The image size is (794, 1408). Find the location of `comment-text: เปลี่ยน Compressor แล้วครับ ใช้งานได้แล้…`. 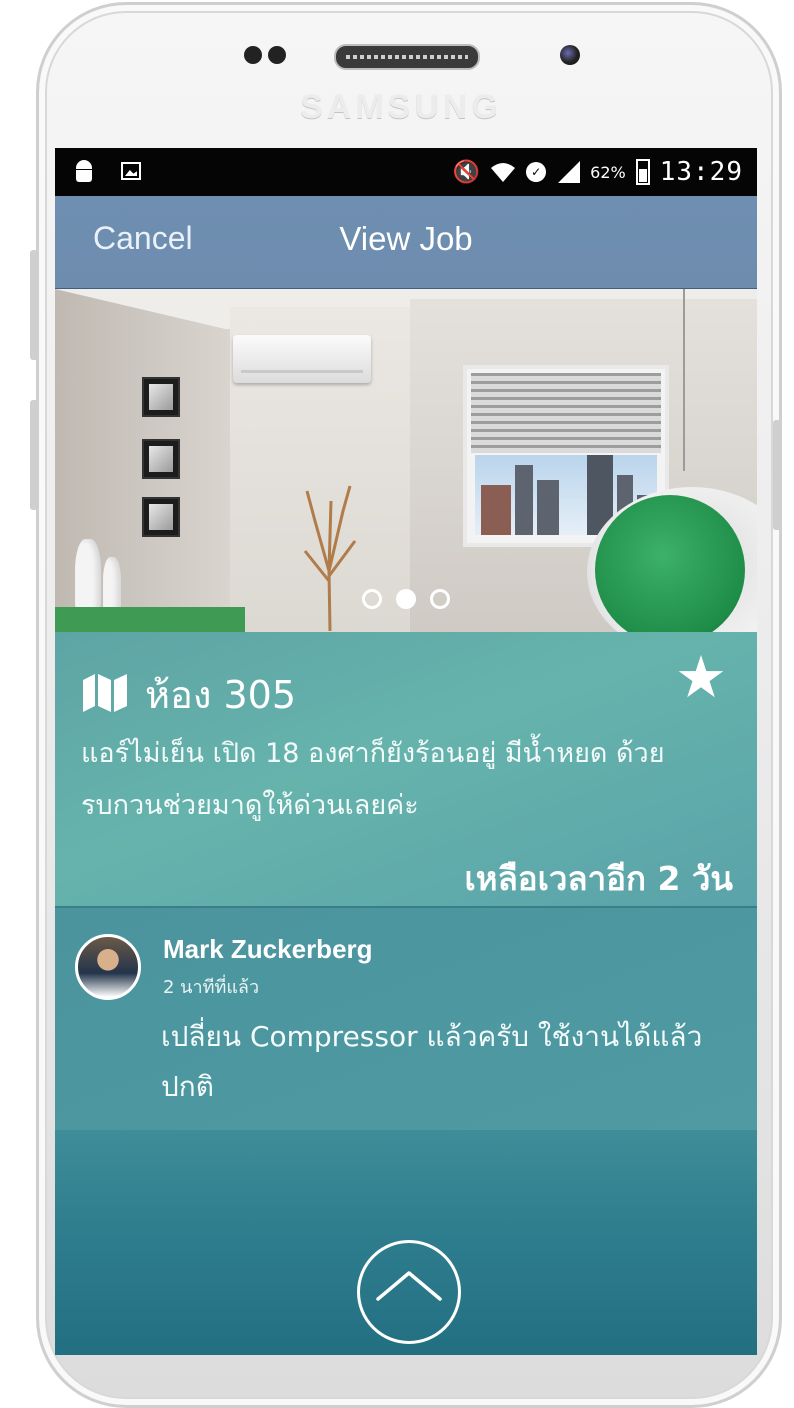

comment-text: เปลี่ยน Compressor แล้วครับ ใช้งานได้แล้… is located at coordinates (432, 1061).